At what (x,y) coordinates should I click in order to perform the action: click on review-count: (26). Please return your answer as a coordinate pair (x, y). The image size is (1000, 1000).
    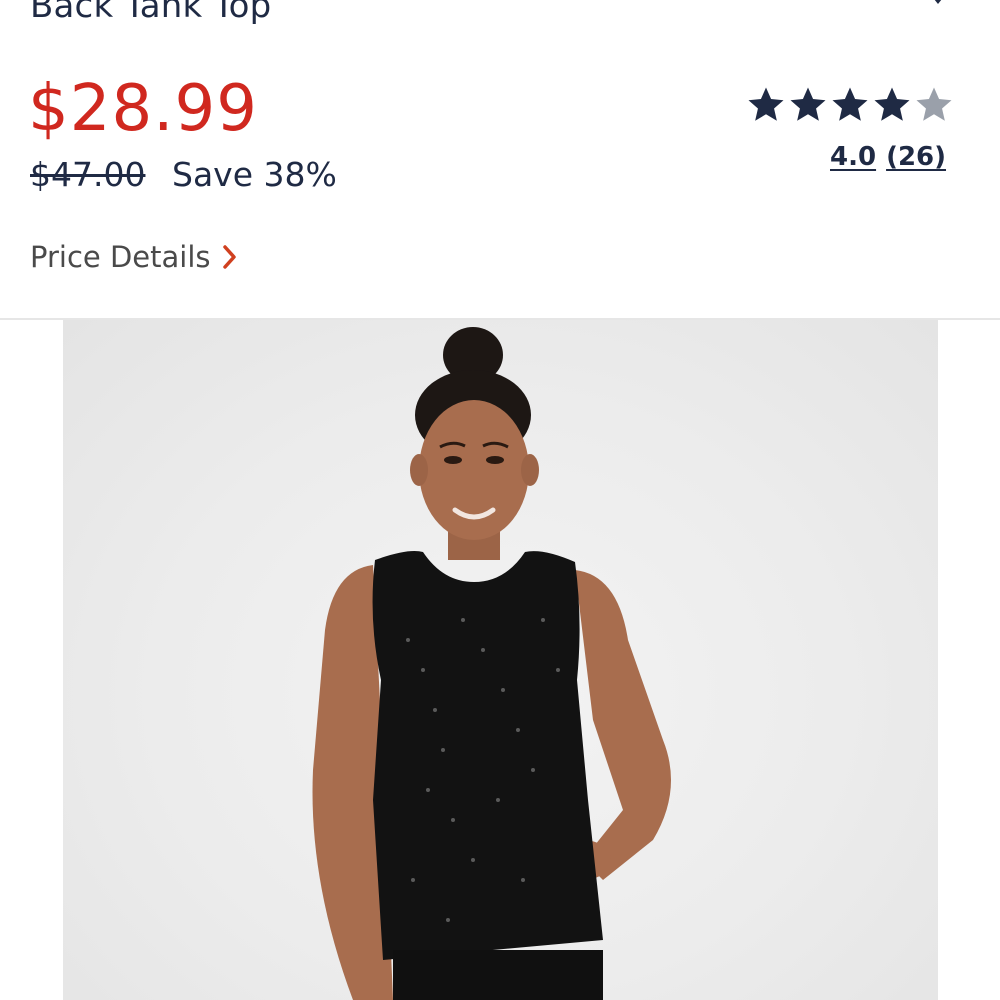
    Looking at the image, I should click on (916, 157).